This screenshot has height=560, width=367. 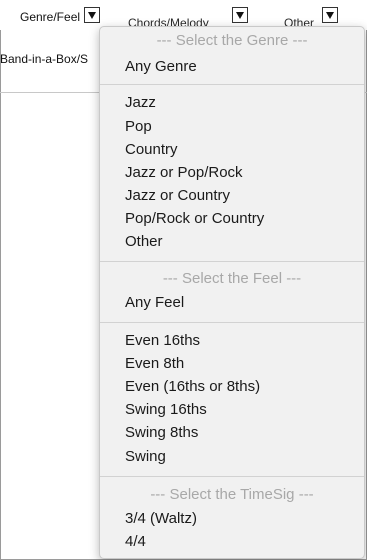 I want to click on menu-item-feel: Even 8th, so click(x=154, y=364).